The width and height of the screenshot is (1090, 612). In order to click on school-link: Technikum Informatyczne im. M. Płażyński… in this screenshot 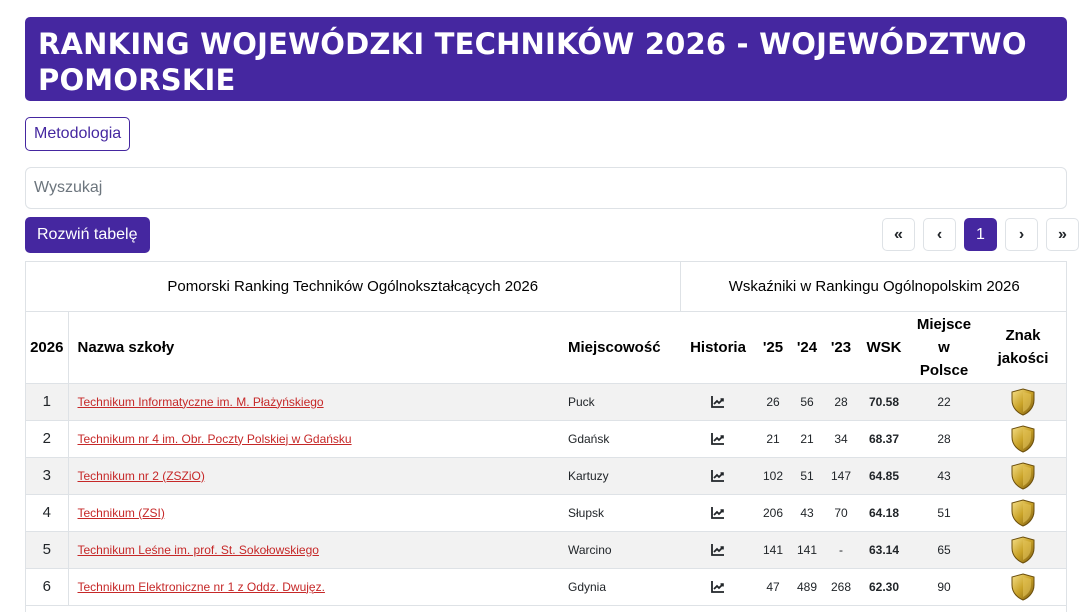, I will do `click(201, 402)`.